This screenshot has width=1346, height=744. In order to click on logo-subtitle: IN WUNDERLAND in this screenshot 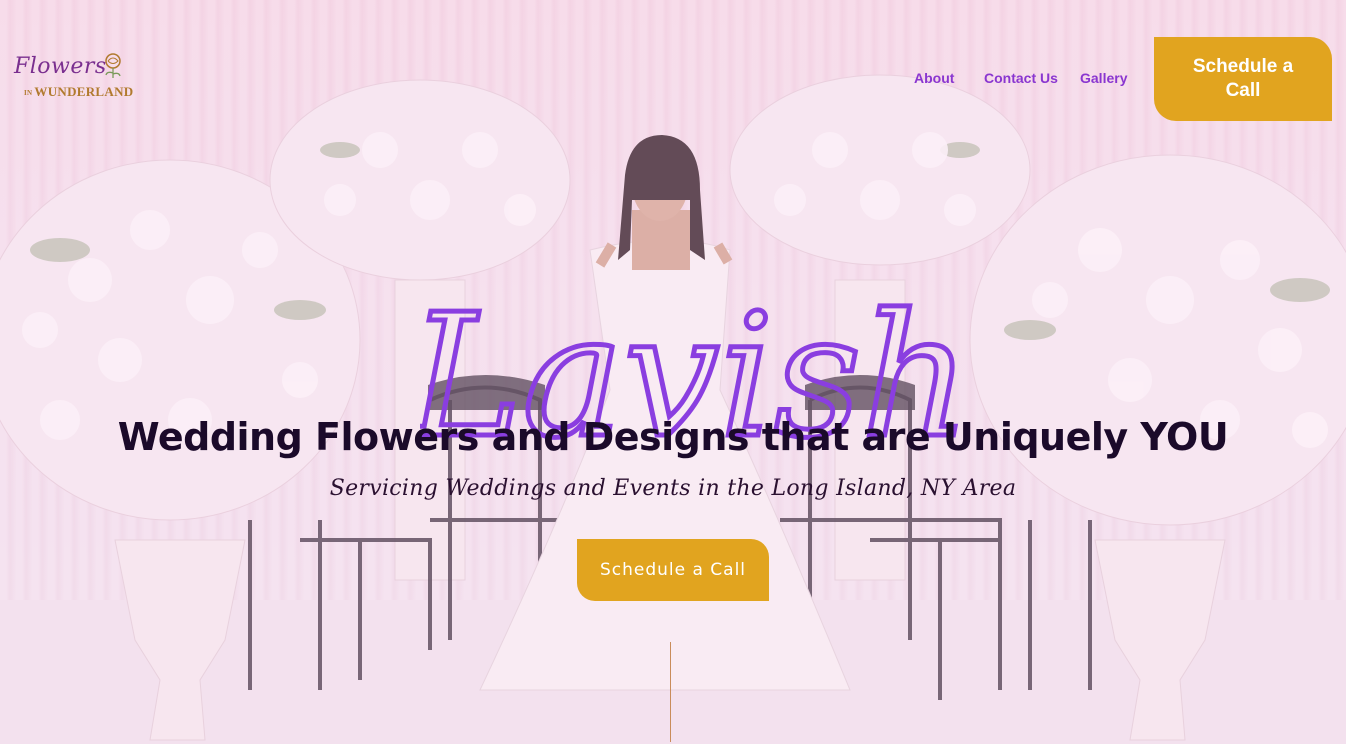, I will do `click(78, 92)`.